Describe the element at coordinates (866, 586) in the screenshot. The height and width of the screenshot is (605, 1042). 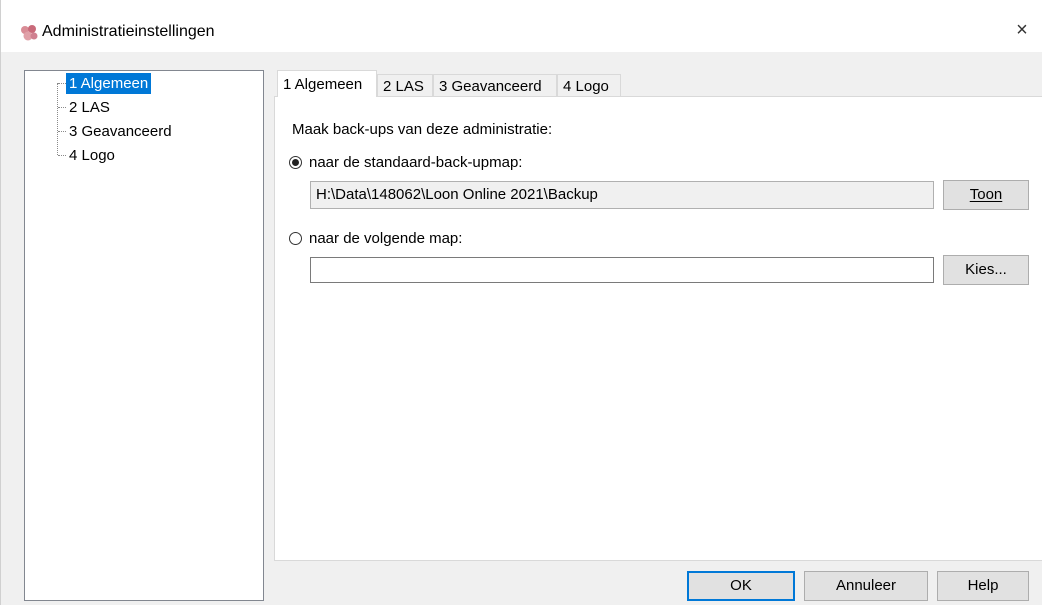
I see `cancel-button: Annuleer` at that location.